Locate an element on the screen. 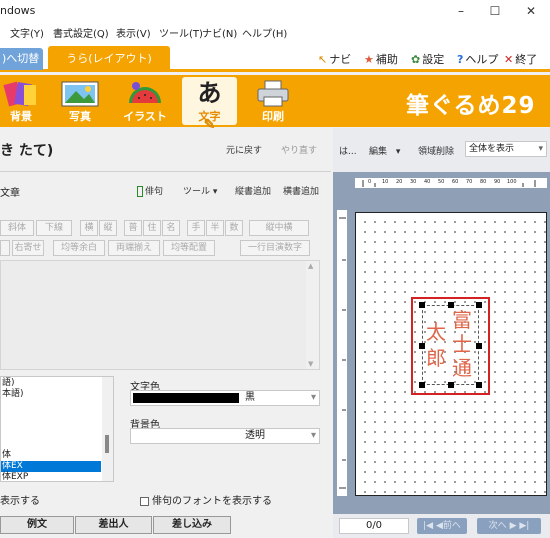 The image size is (550, 538). name-button: 名 is located at coordinates (171, 228).